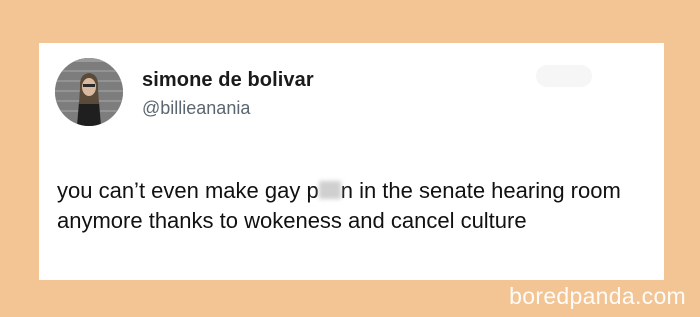  Describe the element at coordinates (196, 108) in the screenshot. I see `user-handle: @billieanania` at that location.